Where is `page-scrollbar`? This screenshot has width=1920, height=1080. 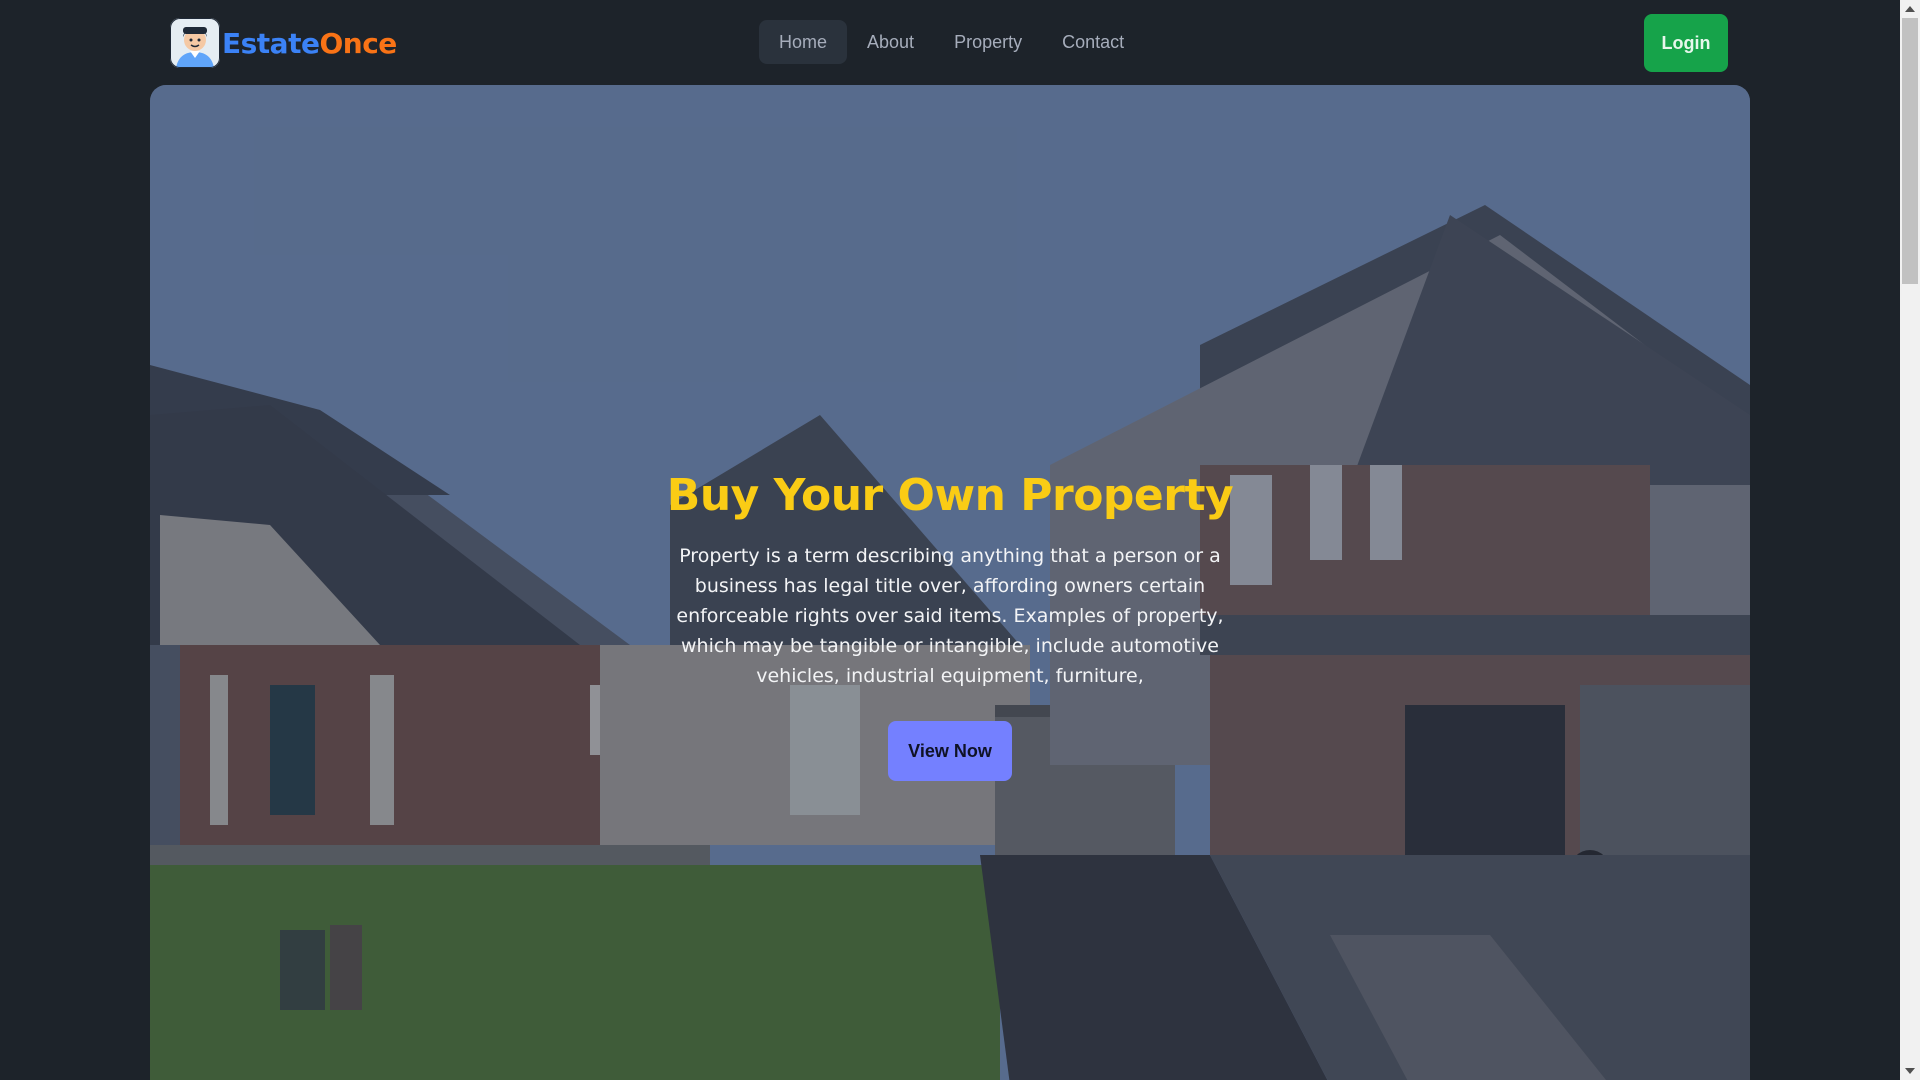
page-scrollbar is located at coordinates (1910, 540).